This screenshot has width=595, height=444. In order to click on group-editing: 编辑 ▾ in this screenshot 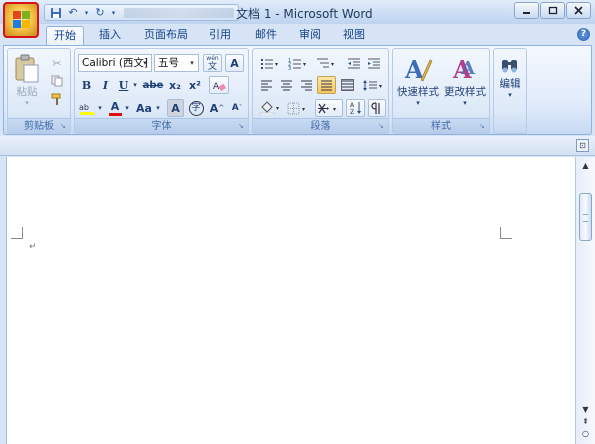, I will do `click(510, 91)`.